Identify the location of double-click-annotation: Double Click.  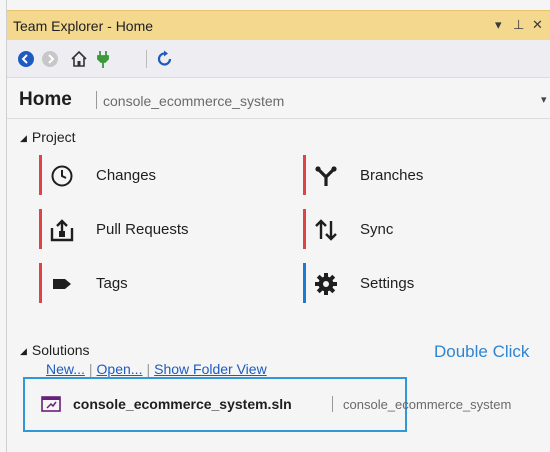
(482, 351).